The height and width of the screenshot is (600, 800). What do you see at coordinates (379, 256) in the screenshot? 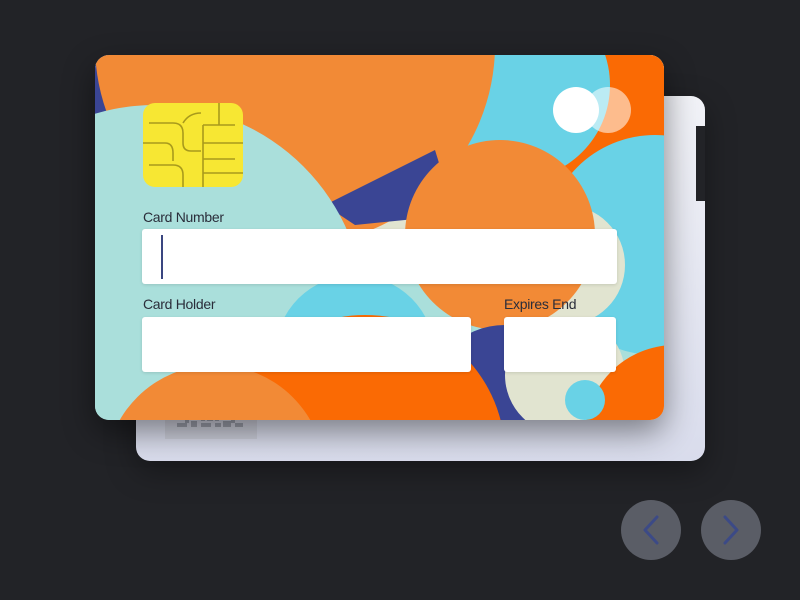
I see `card-number-input` at bounding box center [379, 256].